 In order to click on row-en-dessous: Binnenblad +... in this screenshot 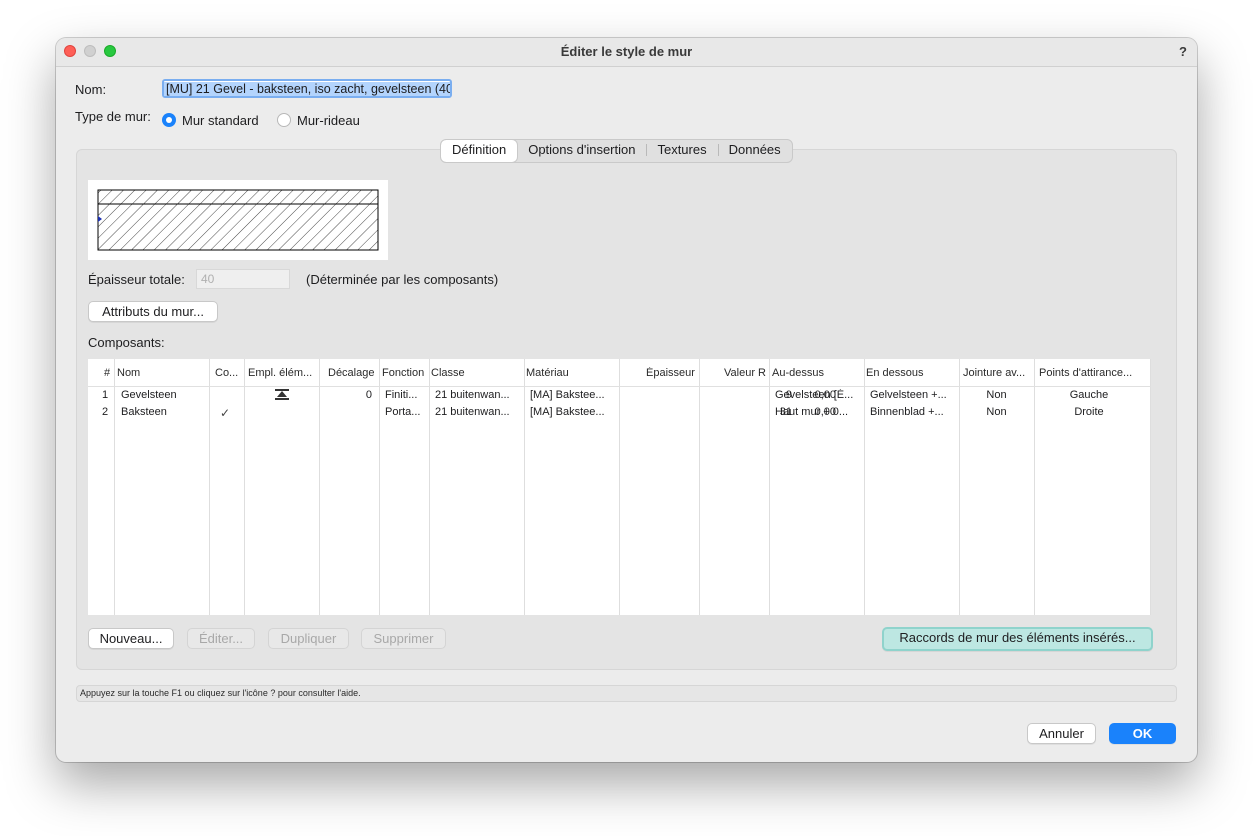, I will do `click(907, 412)`.